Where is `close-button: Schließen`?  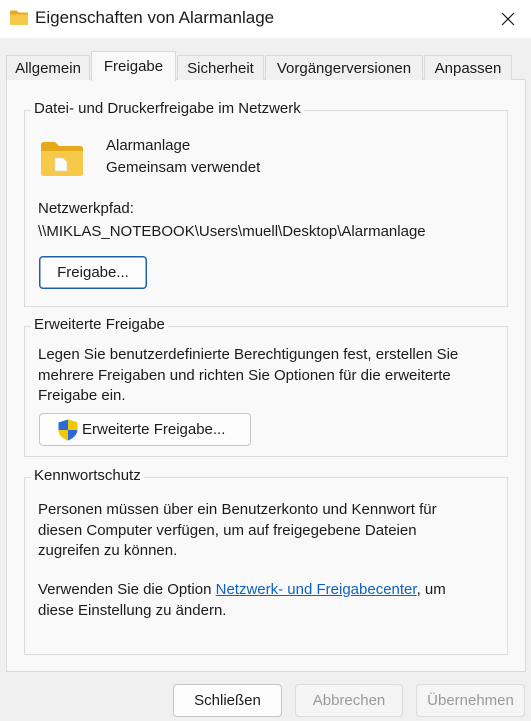 close-button: Schließen is located at coordinates (227, 700).